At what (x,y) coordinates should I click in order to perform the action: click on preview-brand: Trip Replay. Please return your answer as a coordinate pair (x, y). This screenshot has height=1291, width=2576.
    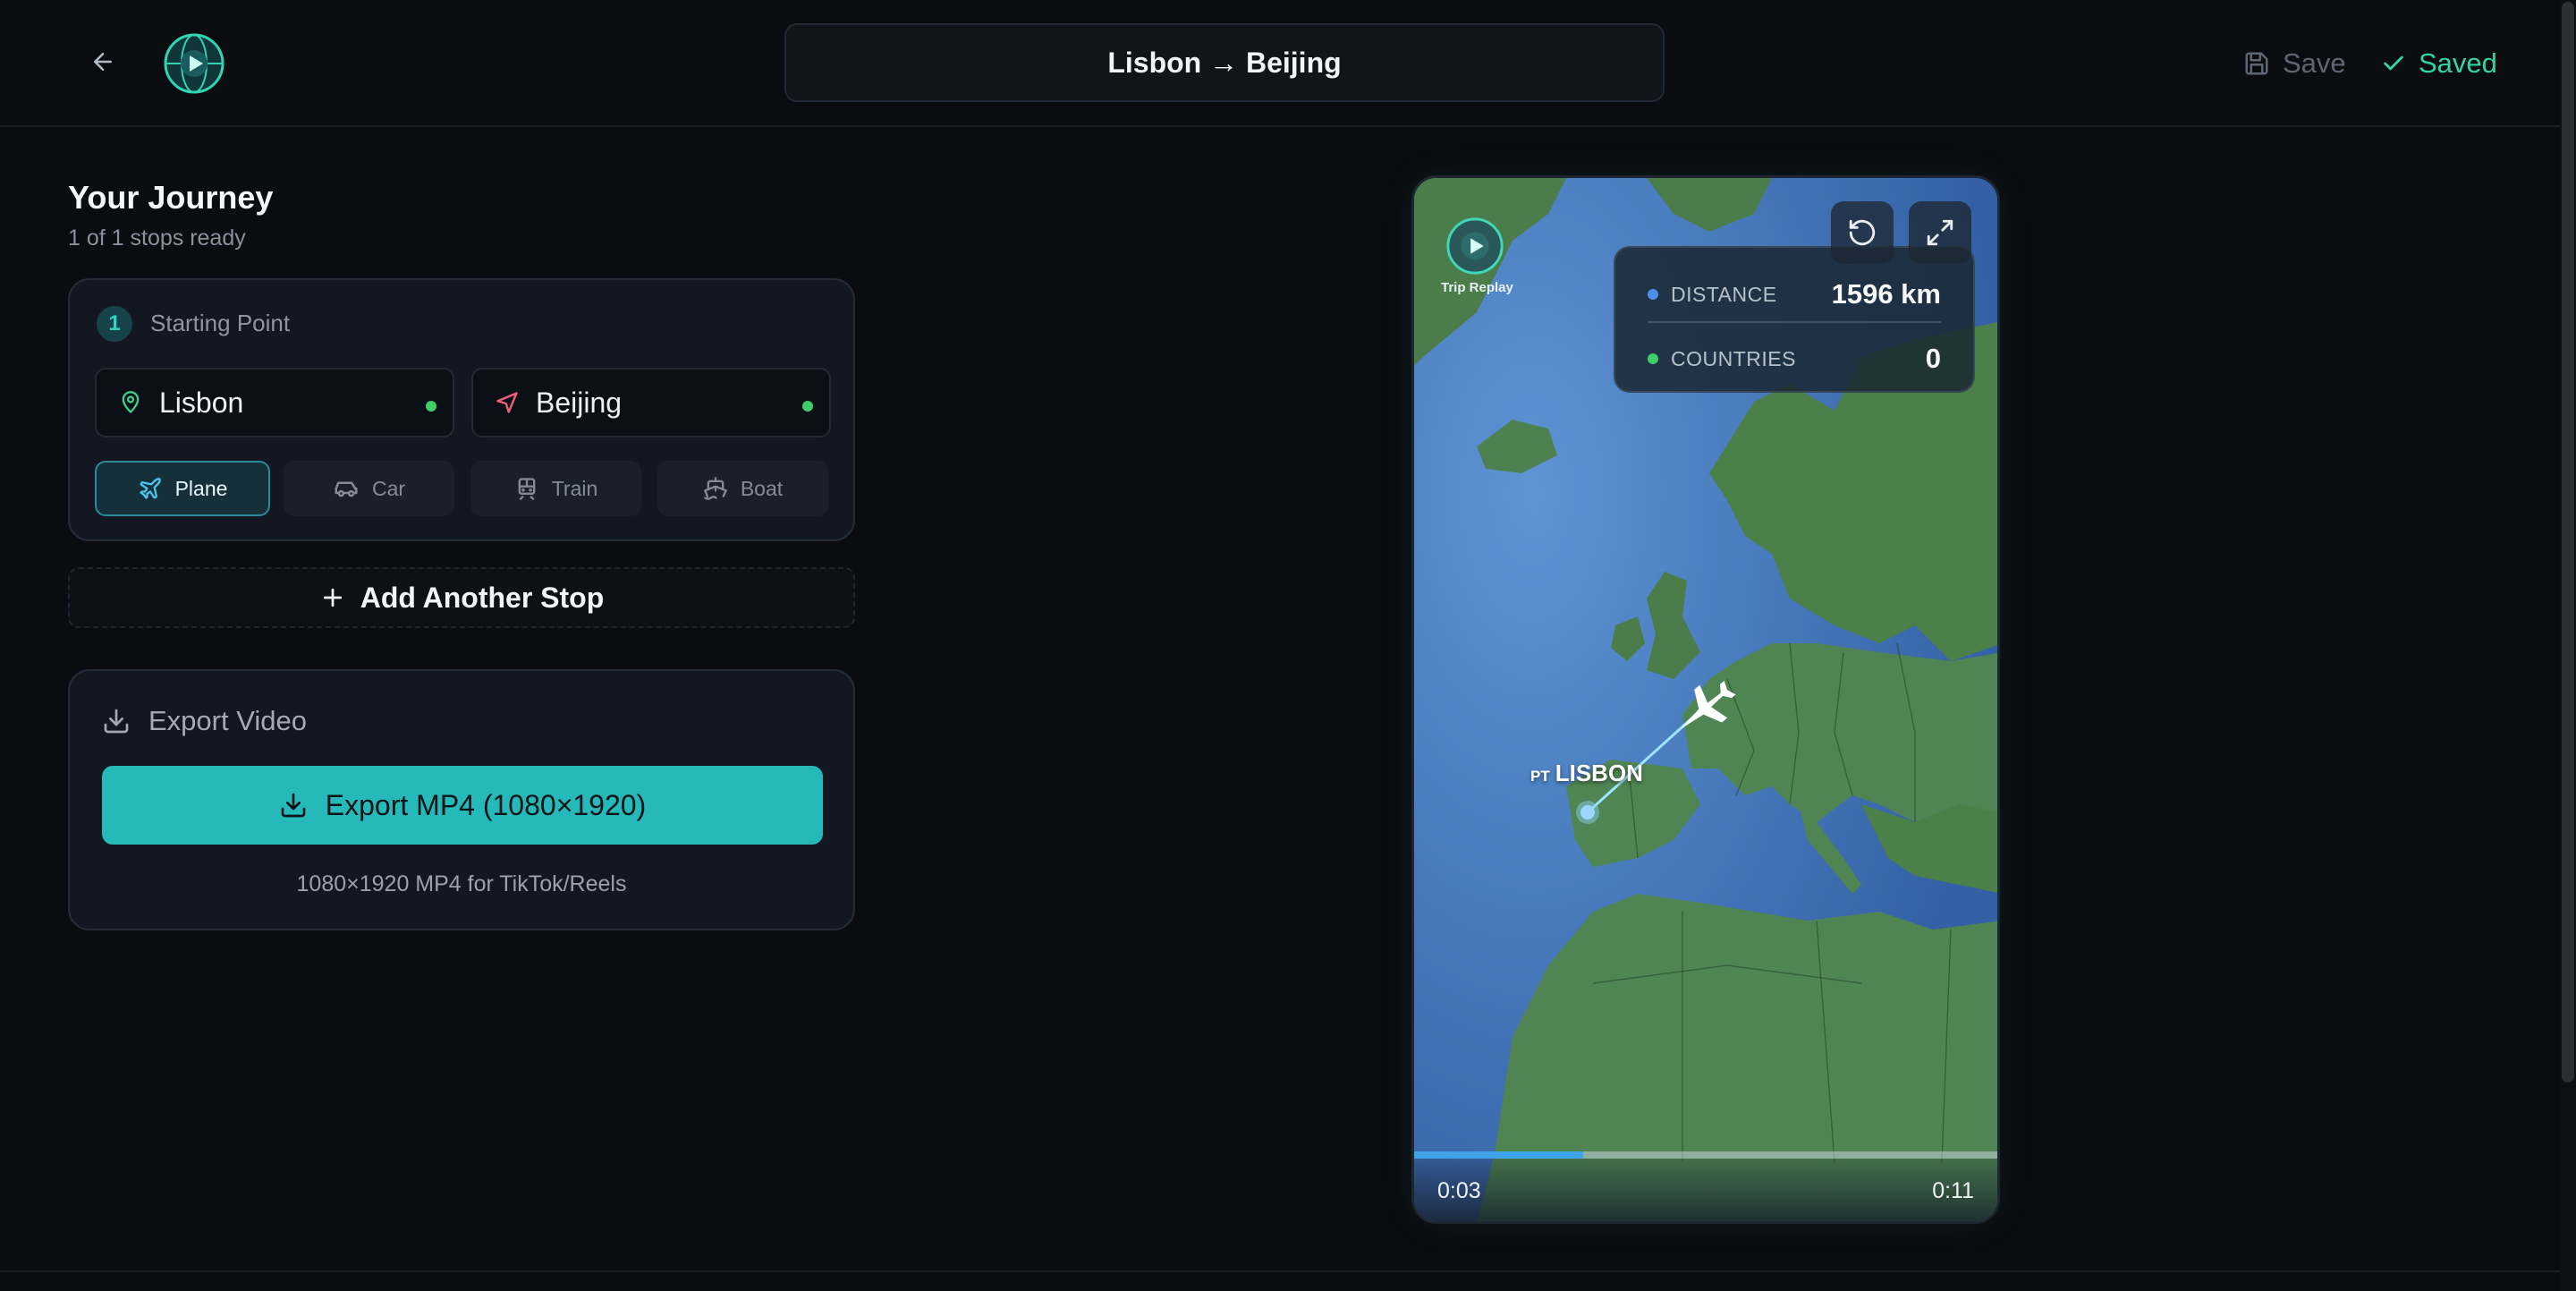
    Looking at the image, I should click on (1477, 287).